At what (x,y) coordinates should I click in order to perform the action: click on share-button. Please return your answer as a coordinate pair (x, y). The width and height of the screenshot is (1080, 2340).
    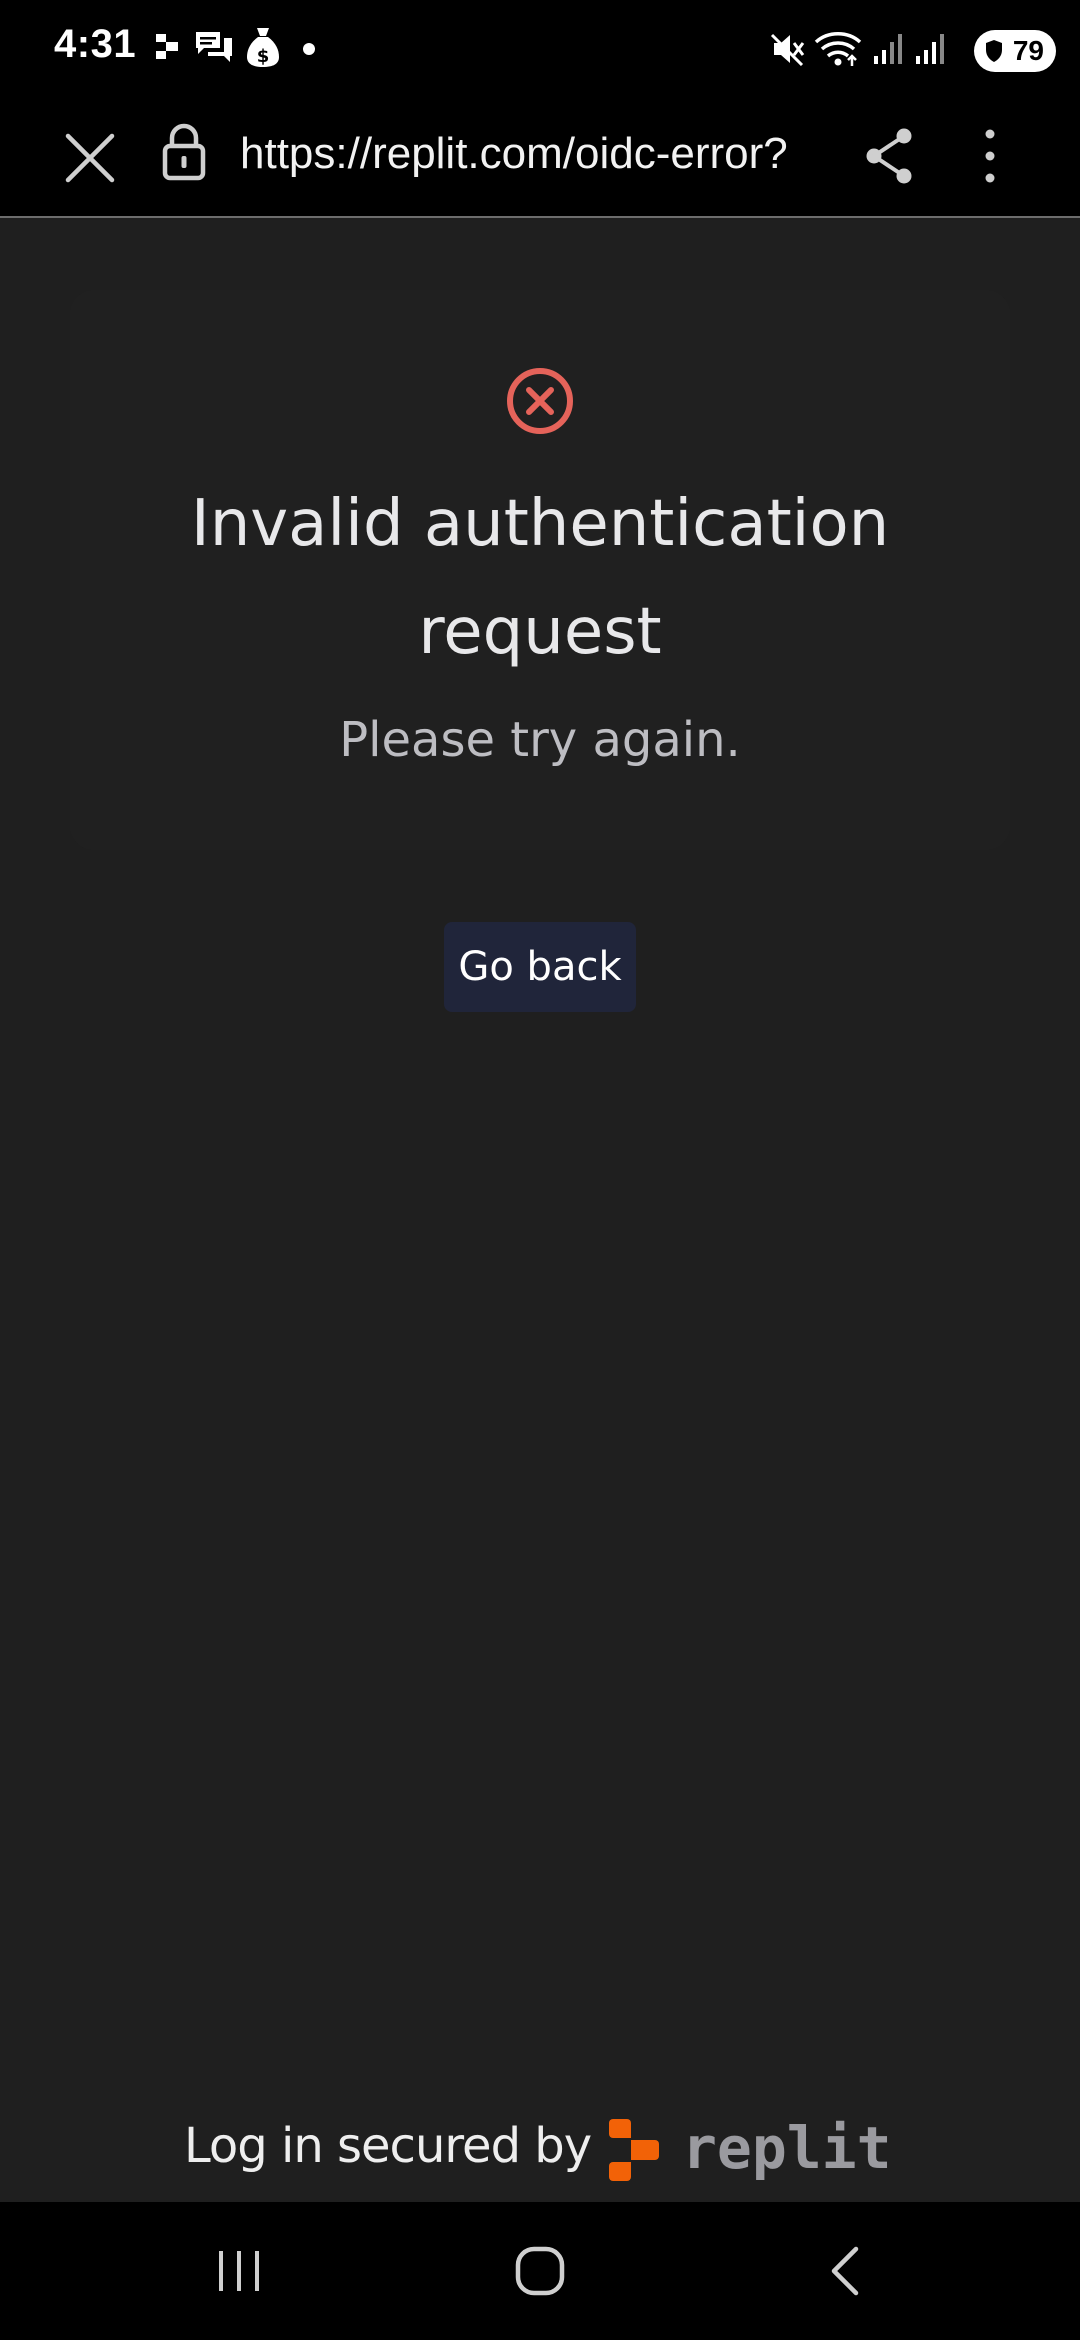
    Looking at the image, I should click on (890, 156).